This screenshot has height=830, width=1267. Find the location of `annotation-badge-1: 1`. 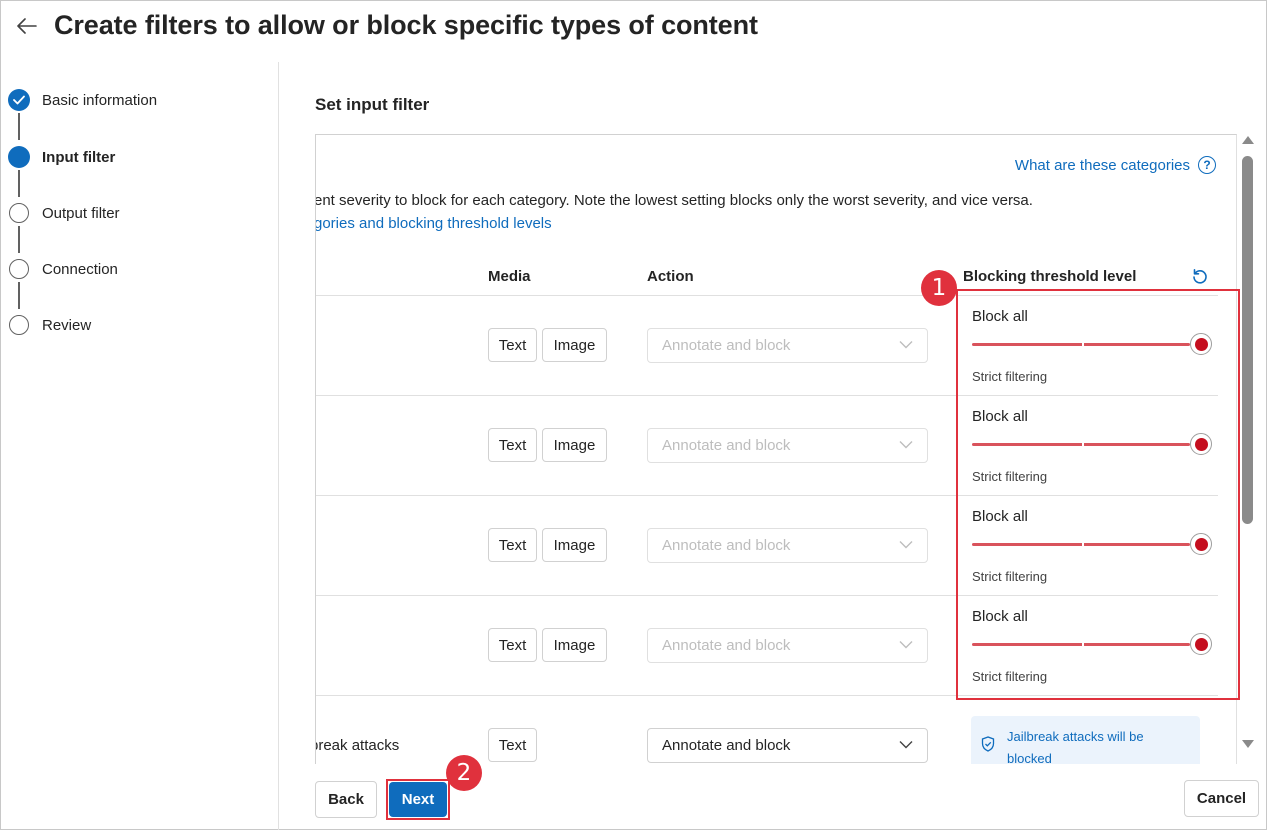

annotation-badge-1: 1 is located at coordinates (939, 288).